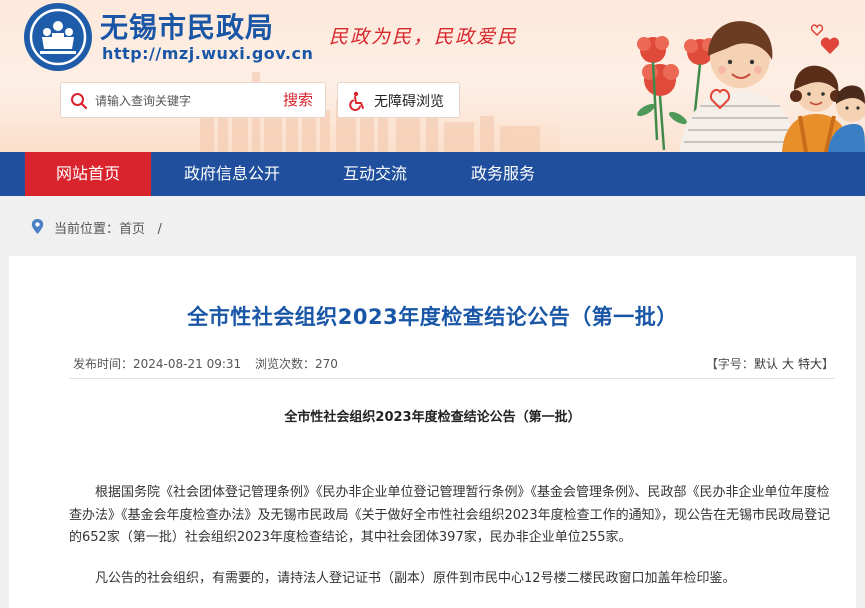  Describe the element at coordinates (187, 364) in the screenshot. I see `publish-value: 2024-08-21 09:31` at that location.